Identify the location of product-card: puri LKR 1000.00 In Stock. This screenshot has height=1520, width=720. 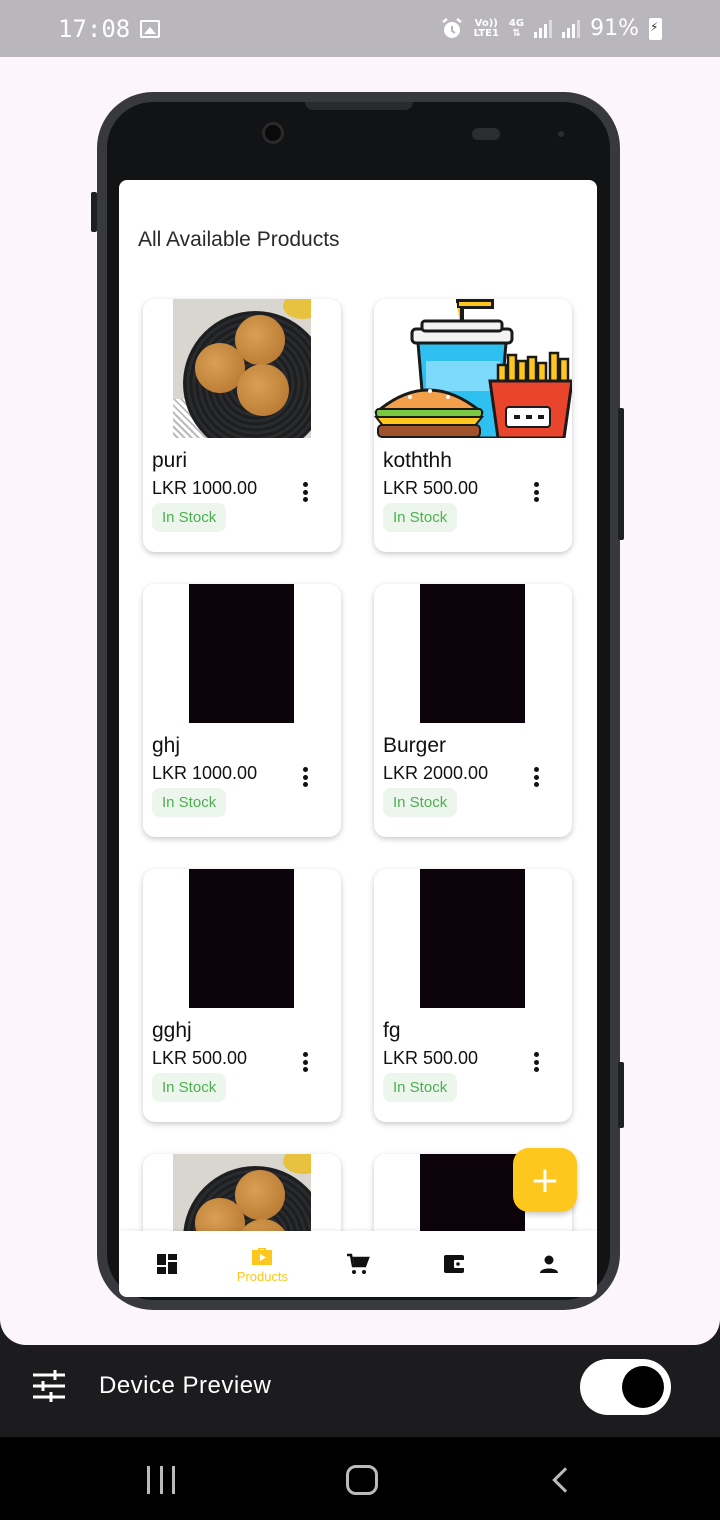
(242, 425).